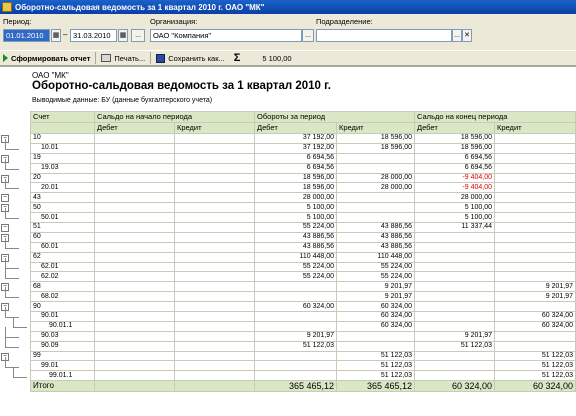 The image size is (576, 416). Describe the element at coordinates (303, 336) in the screenshot. I see `table-row: 90.03 9 201,97 9 201,97` at that location.